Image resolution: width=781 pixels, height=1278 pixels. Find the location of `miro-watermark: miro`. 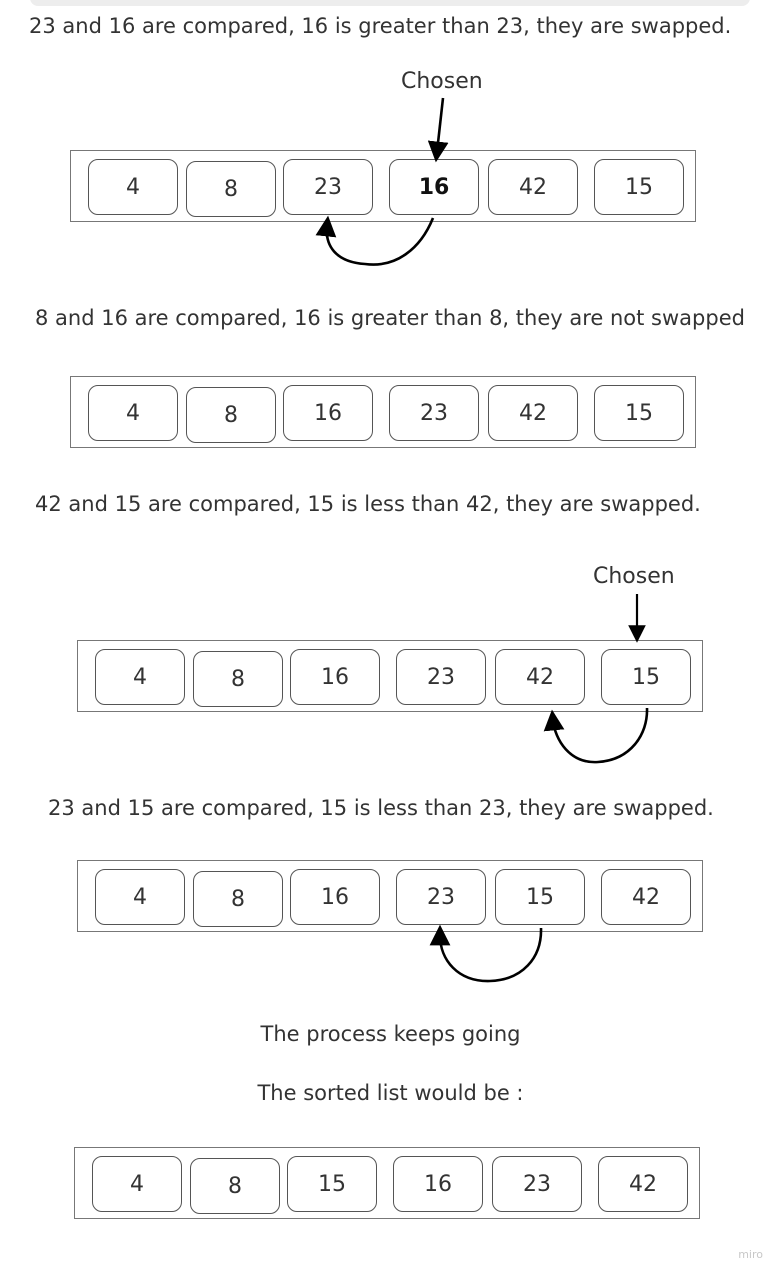

miro-watermark: miro is located at coordinates (750, 1254).